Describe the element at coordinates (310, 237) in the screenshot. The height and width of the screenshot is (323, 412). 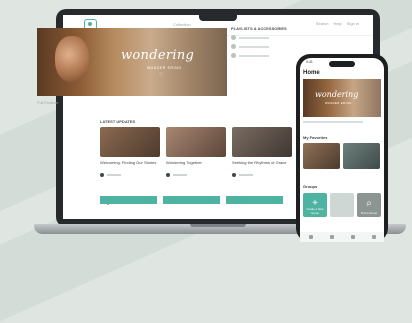
I see `home-icon` at that location.